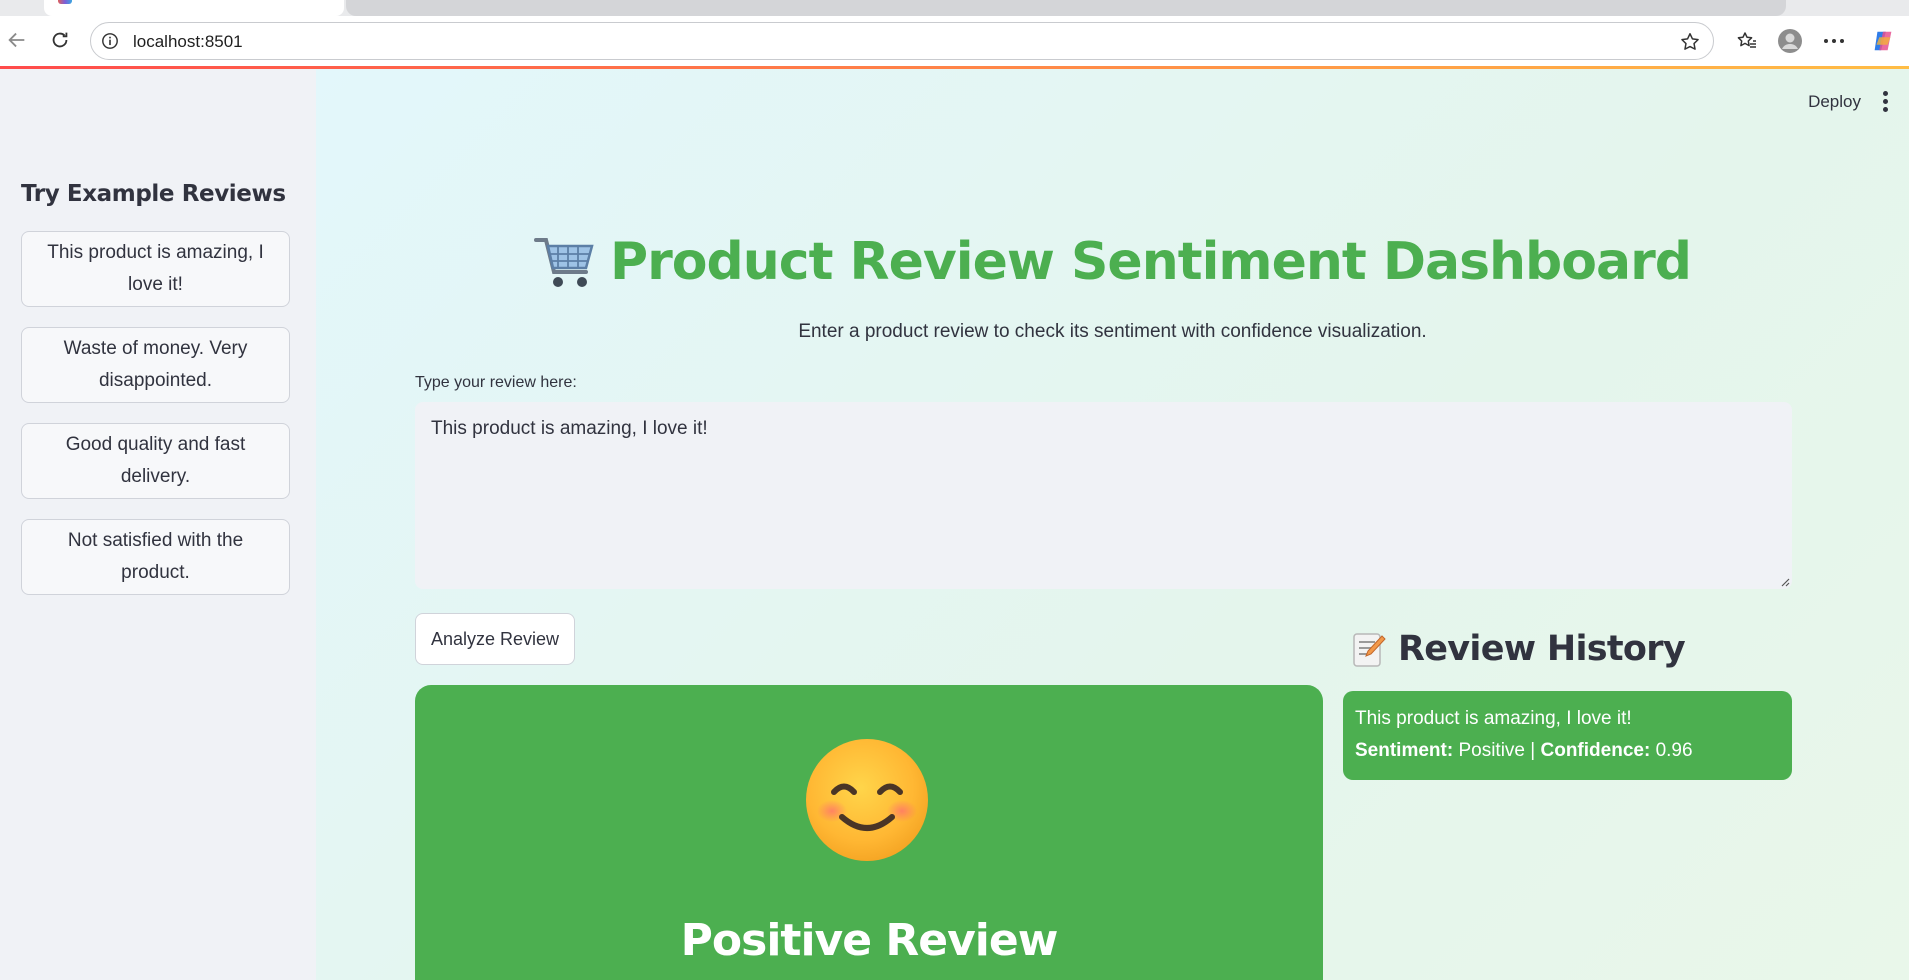 The height and width of the screenshot is (980, 1909). Describe the element at coordinates (496, 382) in the screenshot. I see `review-input-label: Type your review here:` at that location.